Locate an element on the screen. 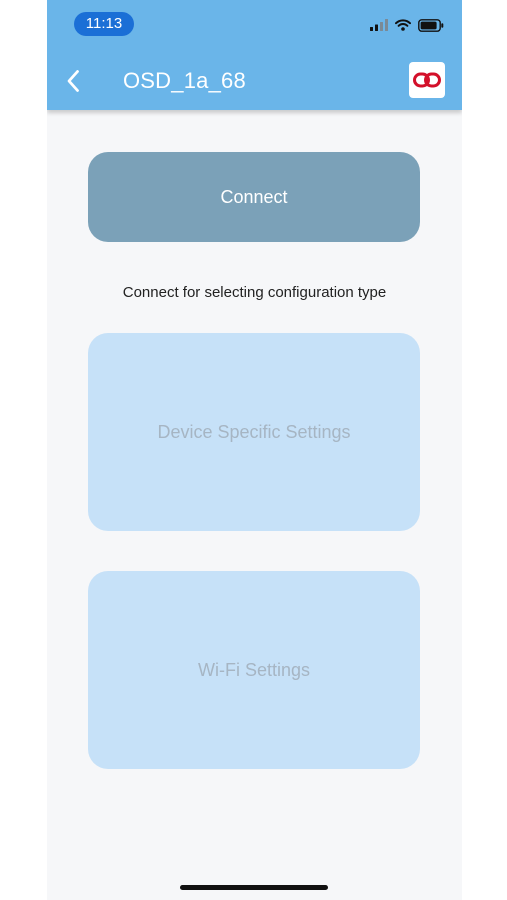 The width and height of the screenshot is (507, 900). link-button is located at coordinates (427, 80).